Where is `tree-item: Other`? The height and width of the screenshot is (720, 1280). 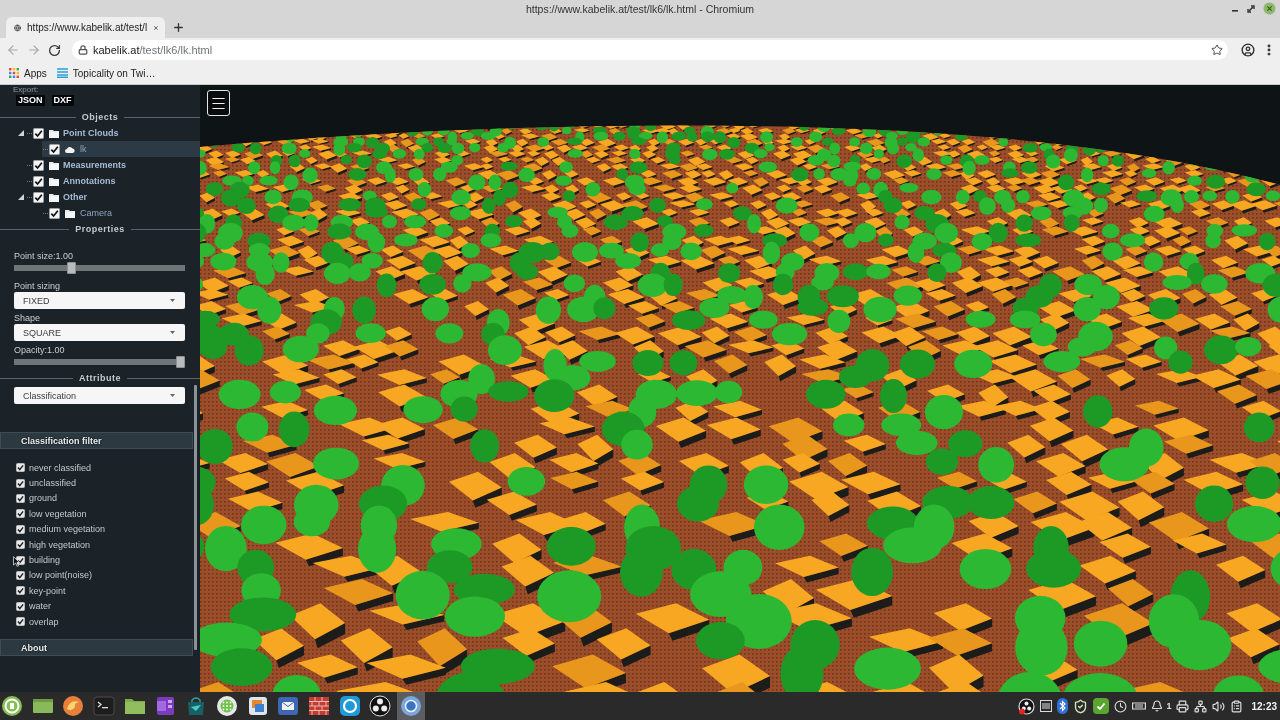 tree-item: Other is located at coordinates (113, 197).